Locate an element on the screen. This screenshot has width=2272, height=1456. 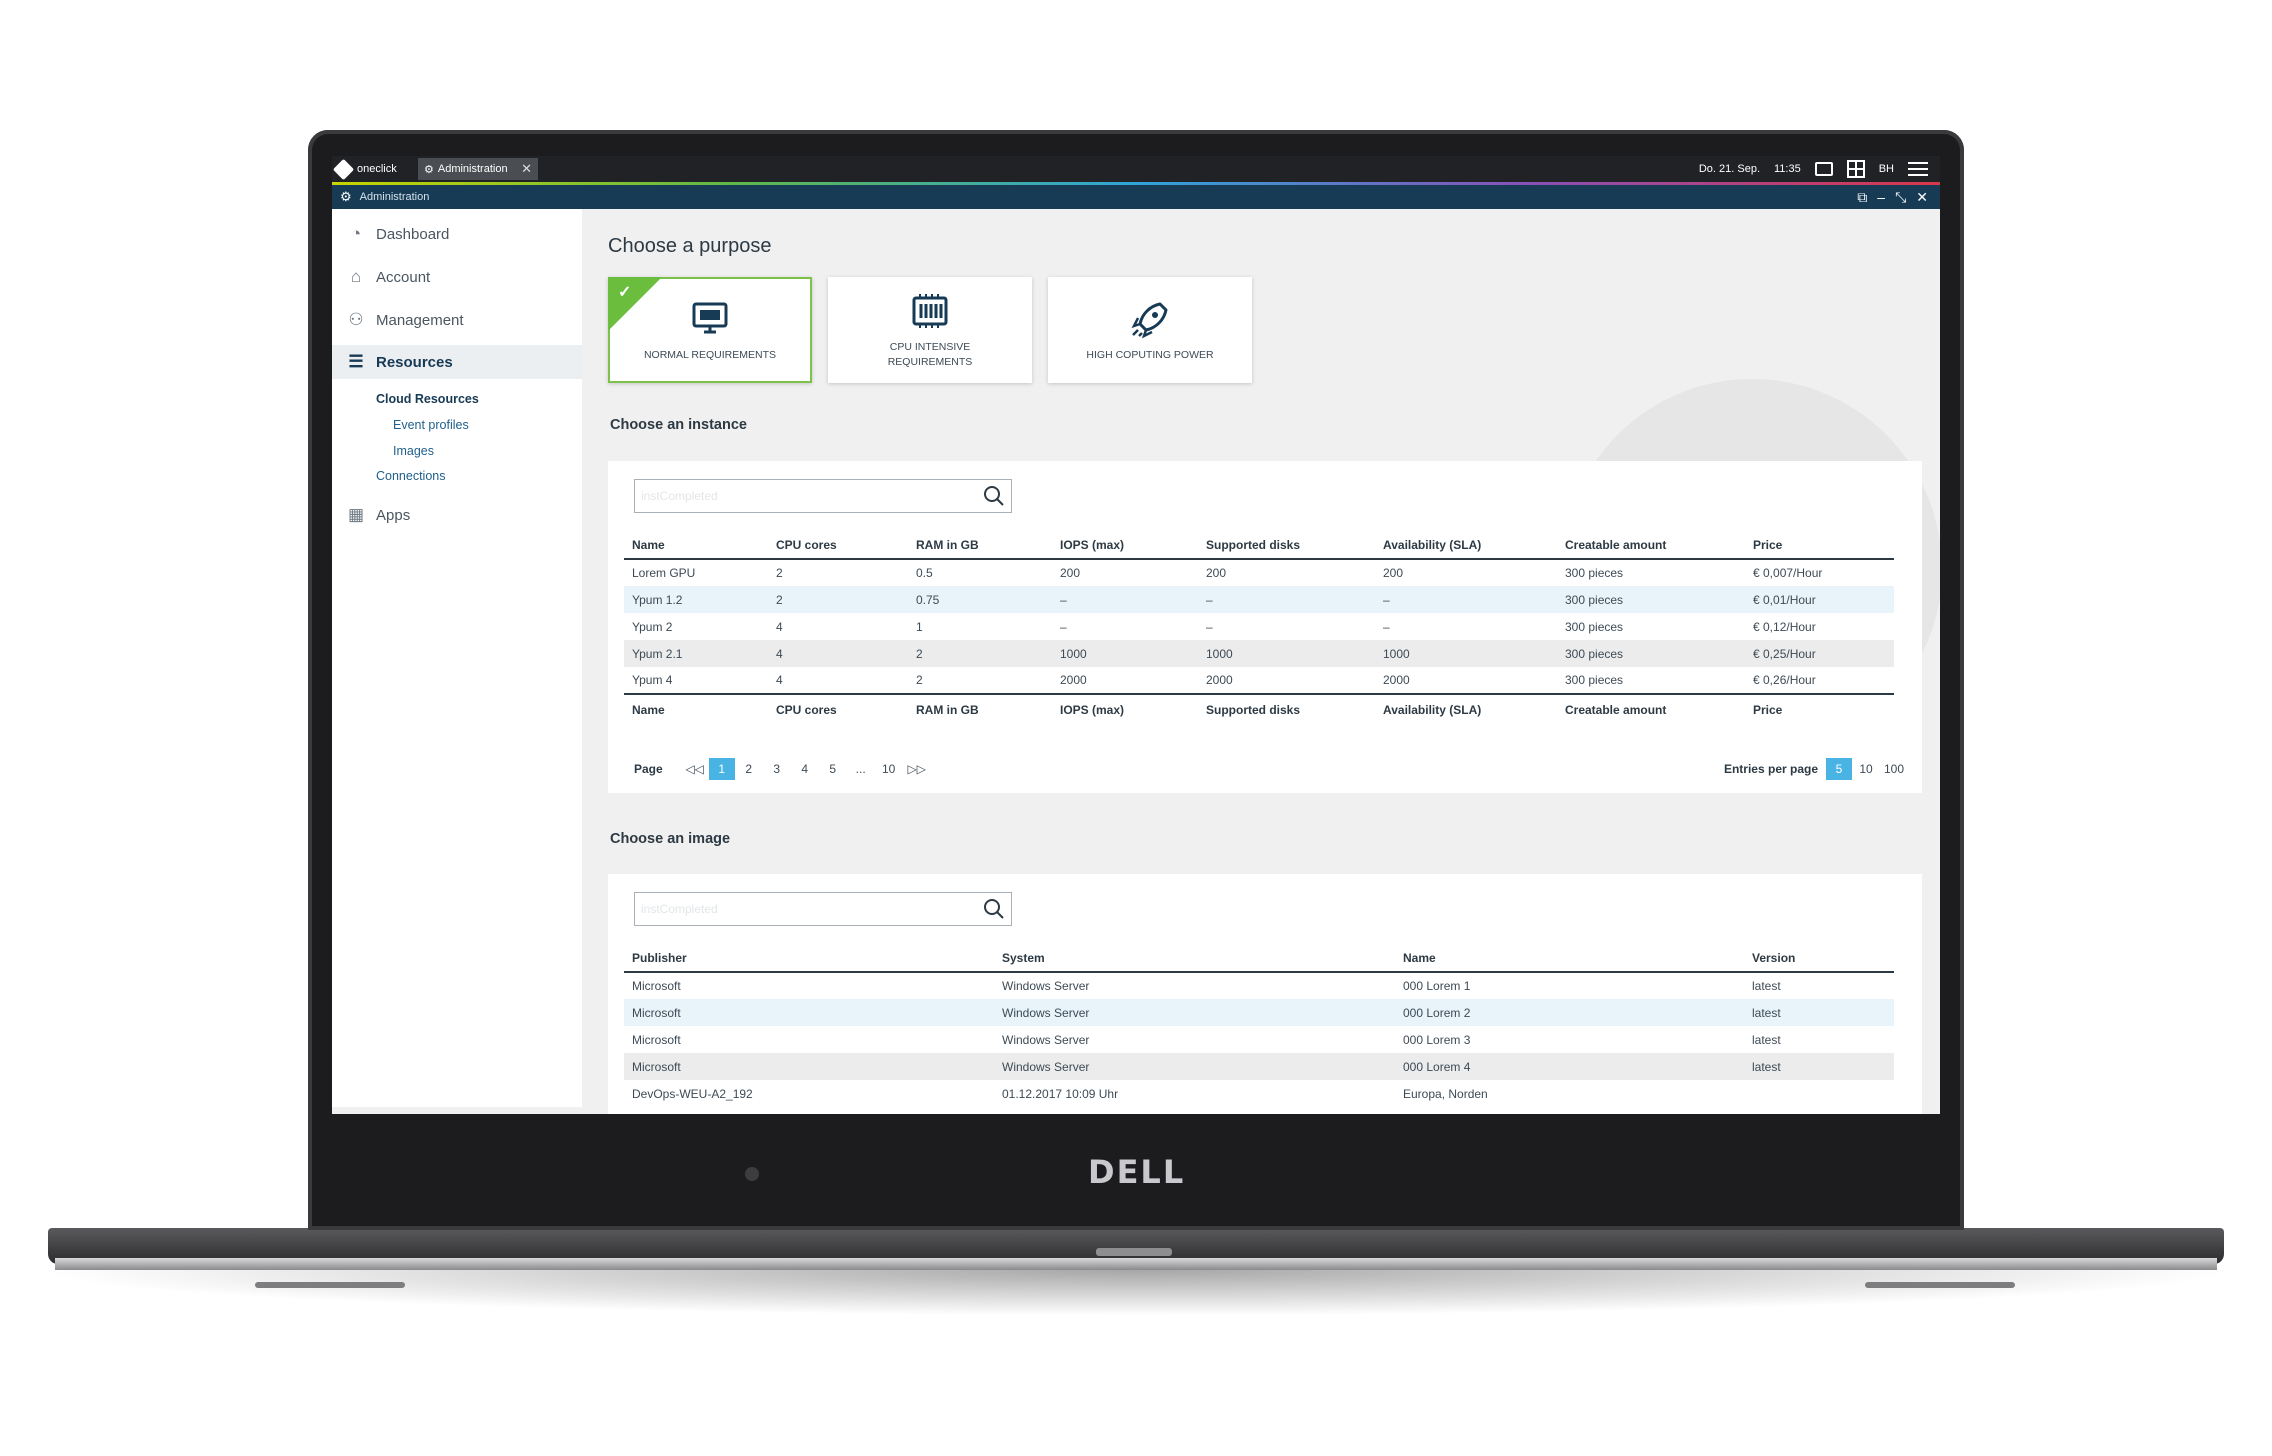
column-header: Price is located at coordinates (1819, 545).